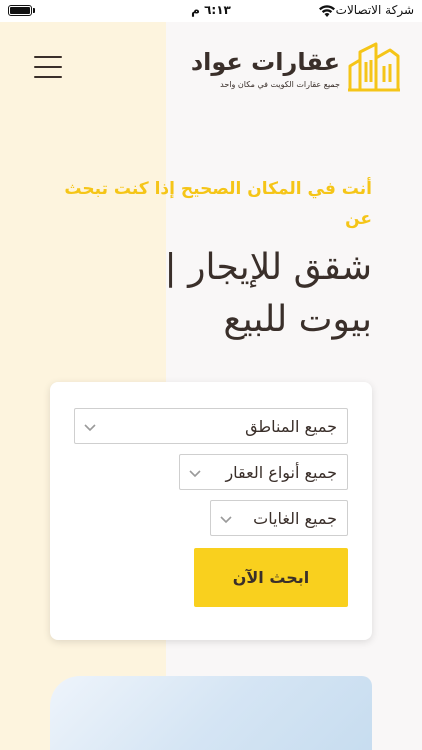 This screenshot has height=750, width=422. Describe the element at coordinates (268, 267) in the screenshot. I see `headline-line-1: شقق للإيجار |` at that location.